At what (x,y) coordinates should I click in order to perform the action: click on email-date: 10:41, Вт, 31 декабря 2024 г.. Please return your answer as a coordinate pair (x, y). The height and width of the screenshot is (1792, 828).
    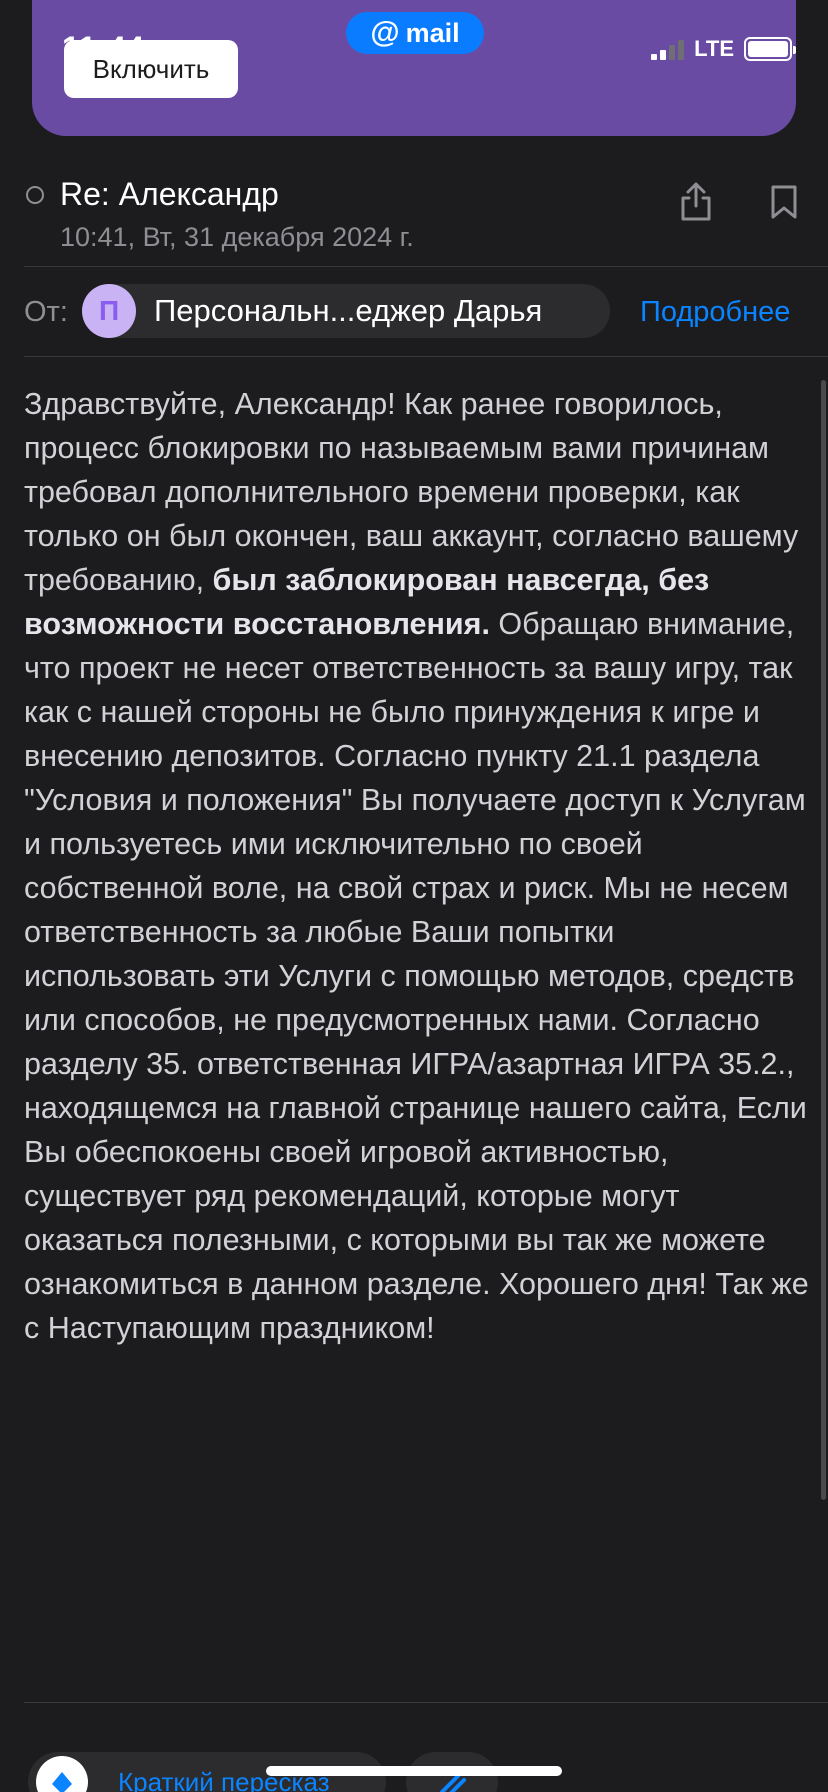
    Looking at the image, I should click on (237, 237).